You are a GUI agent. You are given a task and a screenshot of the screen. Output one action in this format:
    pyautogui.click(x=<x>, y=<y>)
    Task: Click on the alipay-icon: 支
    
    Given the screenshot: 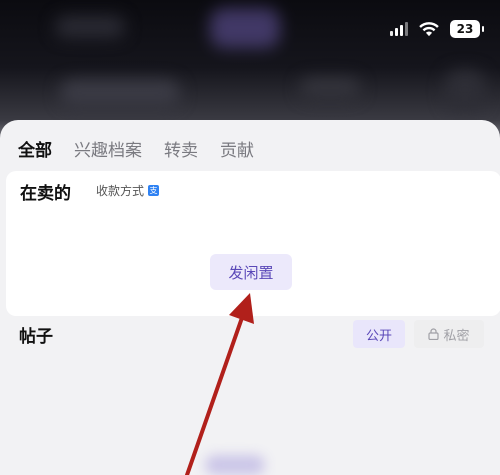 What is the action you would take?
    pyautogui.click(x=154, y=190)
    